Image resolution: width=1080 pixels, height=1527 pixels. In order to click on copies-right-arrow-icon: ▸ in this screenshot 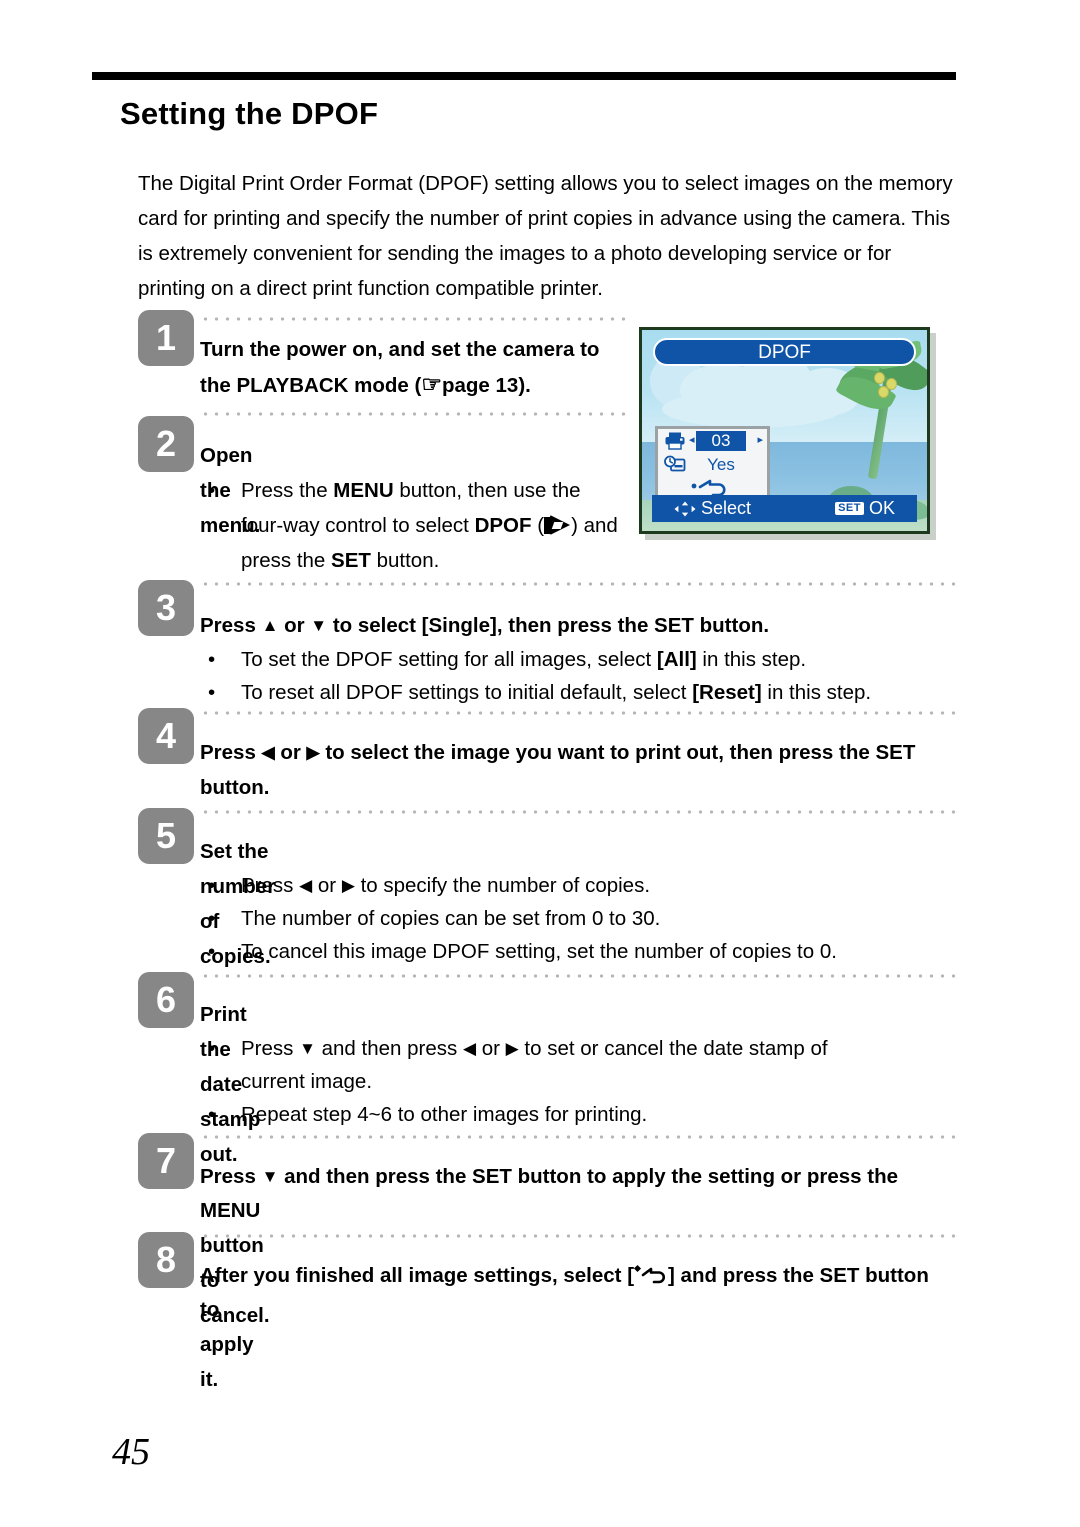, I will do `click(760, 439)`.